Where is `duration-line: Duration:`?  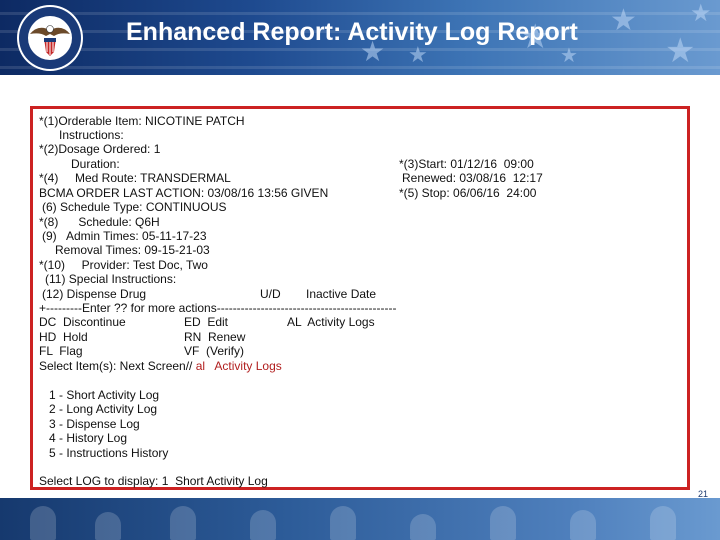 duration-line: Duration: is located at coordinates (95, 164).